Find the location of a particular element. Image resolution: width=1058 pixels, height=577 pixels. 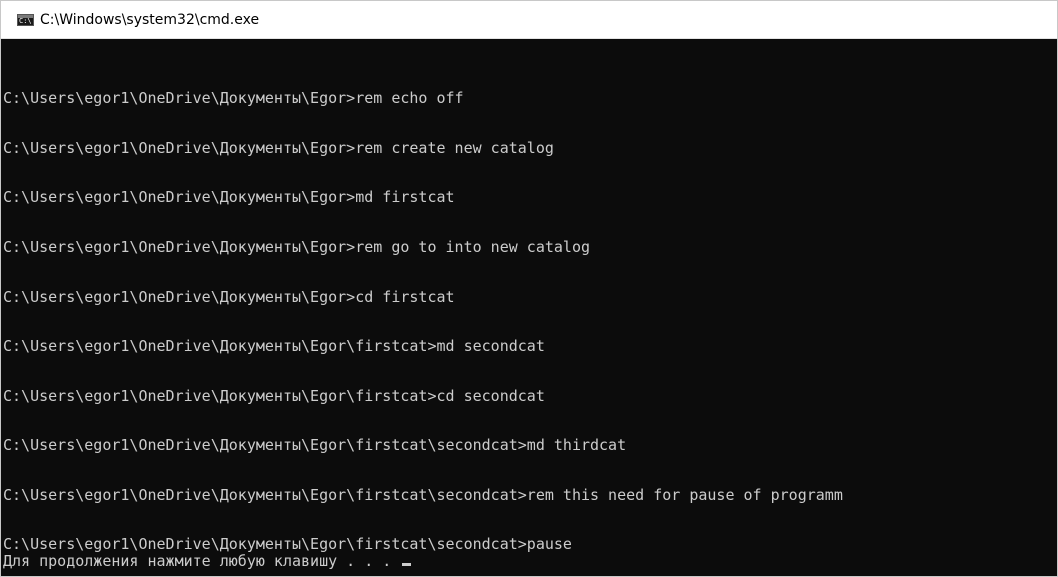

window-title: C:\Windows\system32\cmd.exe is located at coordinates (150, 19).